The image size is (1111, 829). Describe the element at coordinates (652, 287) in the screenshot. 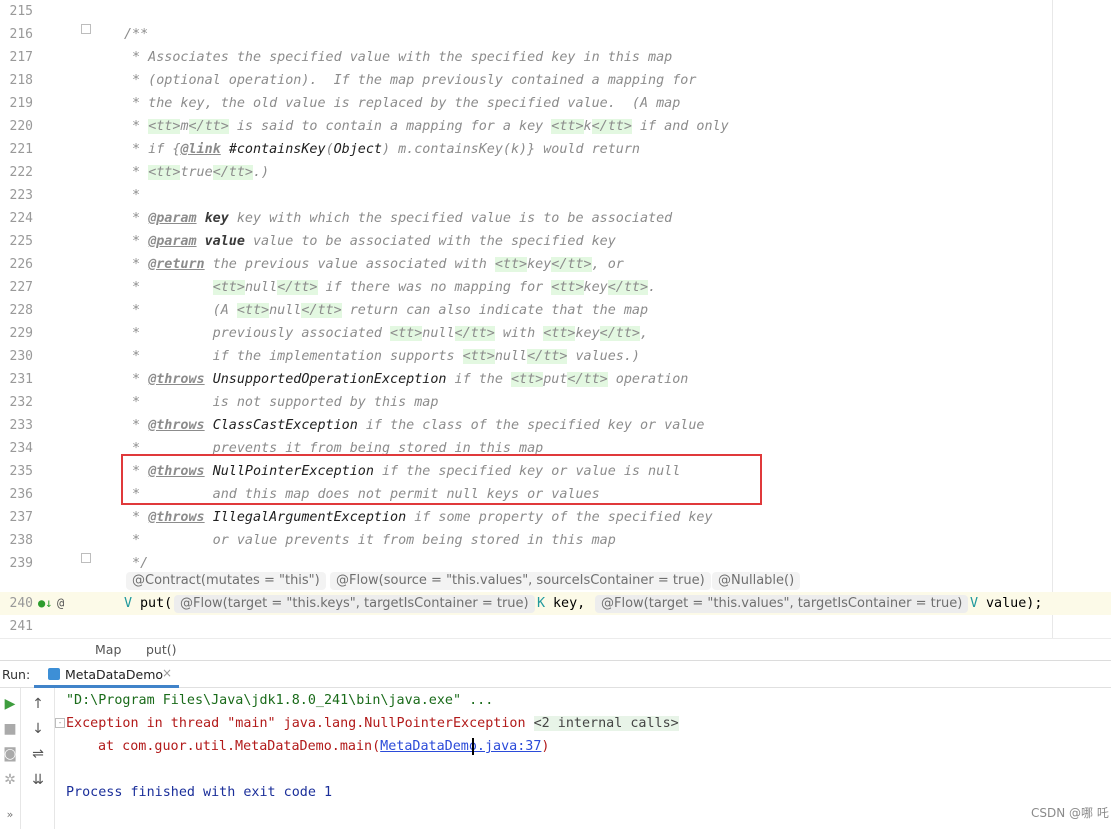

I see `code-token: .` at that location.